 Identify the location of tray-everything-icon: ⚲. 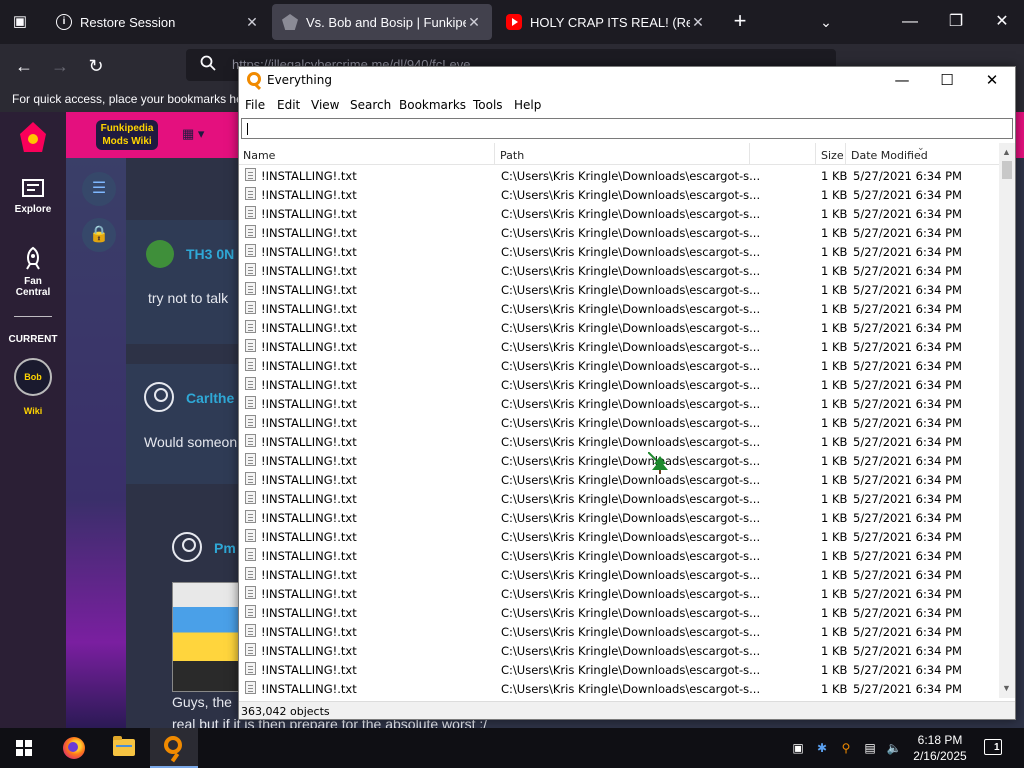
(846, 748).